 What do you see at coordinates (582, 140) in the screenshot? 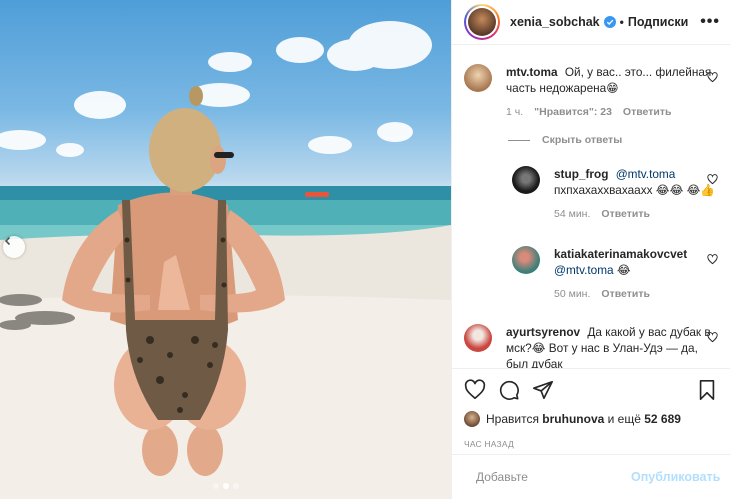
I see `hide-replies-label: Скрыть ответы` at bounding box center [582, 140].